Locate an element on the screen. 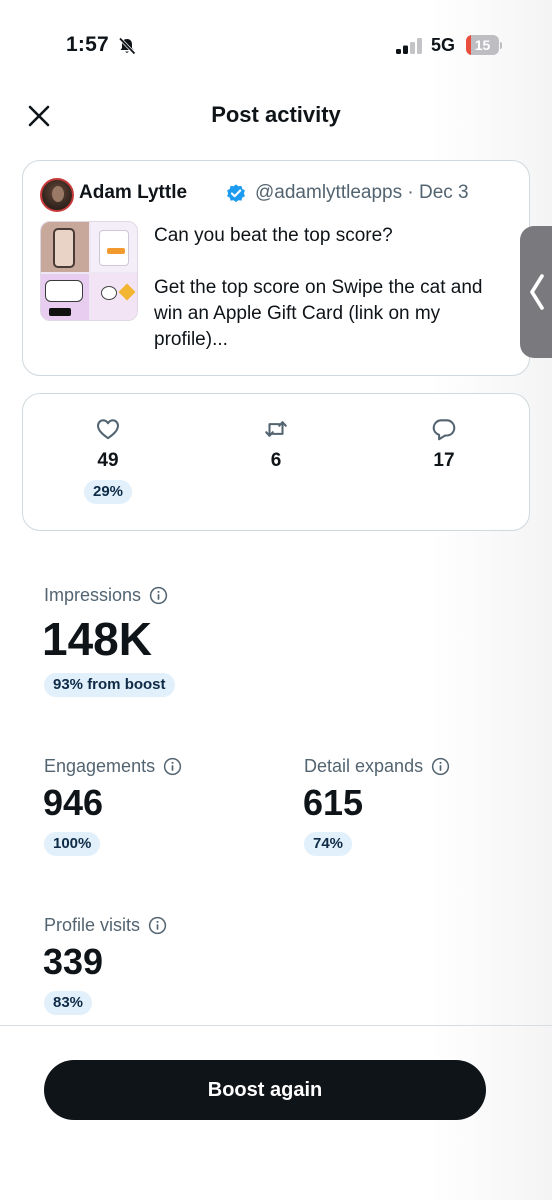 The width and height of the screenshot is (552, 1200). detail-expands-label: Detail expands is located at coordinates (364, 766).